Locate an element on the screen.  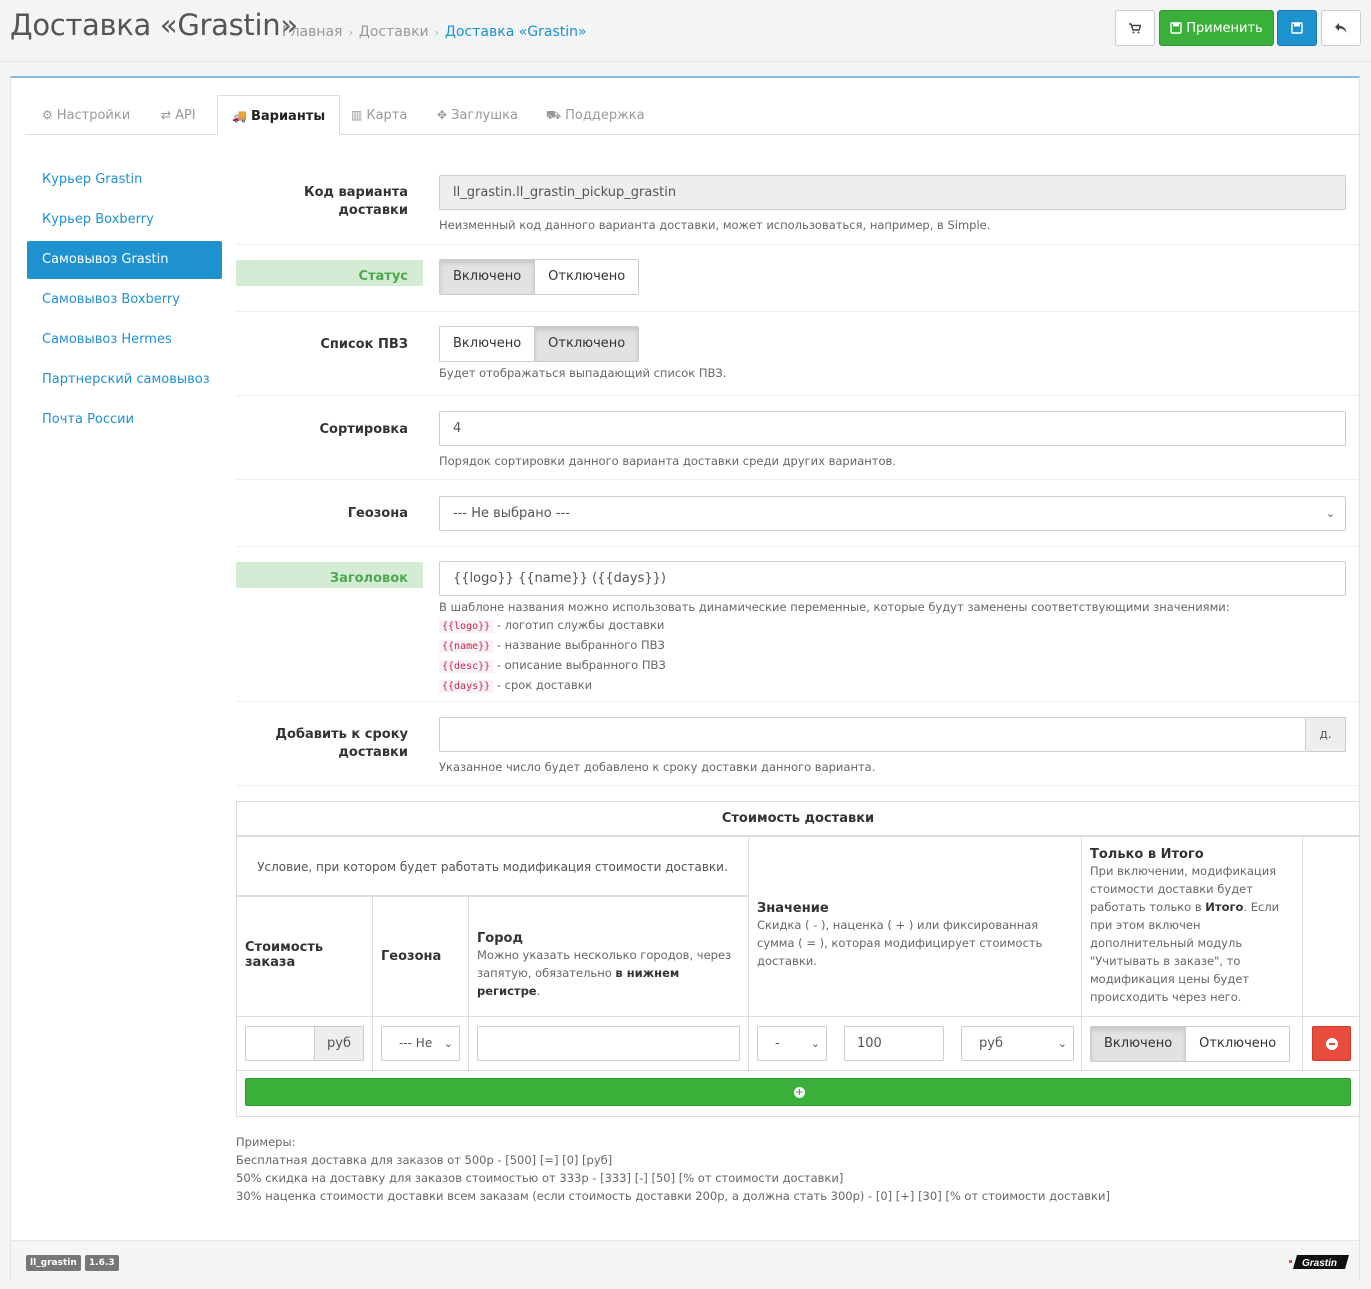
sidebar-item-courier-boxberry: Курьер Boxberry is located at coordinates (124, 220).